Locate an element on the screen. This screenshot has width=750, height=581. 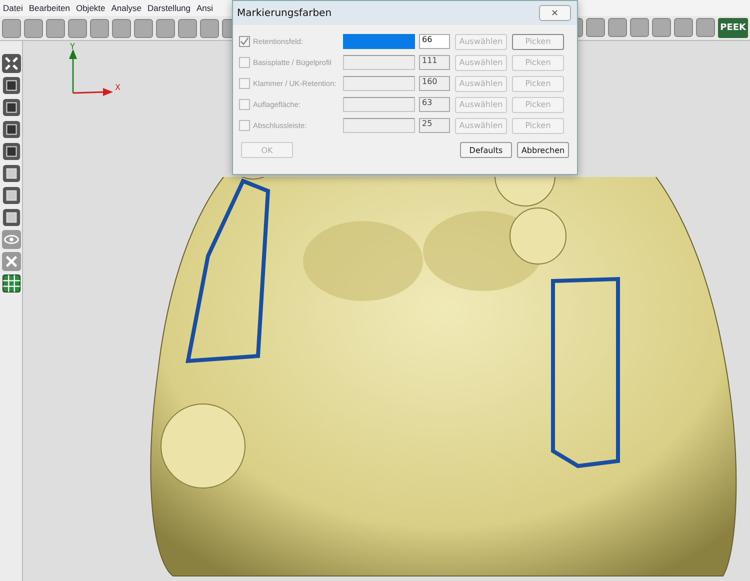
defaults-button: Defaults is located at coordinates (486, 150).